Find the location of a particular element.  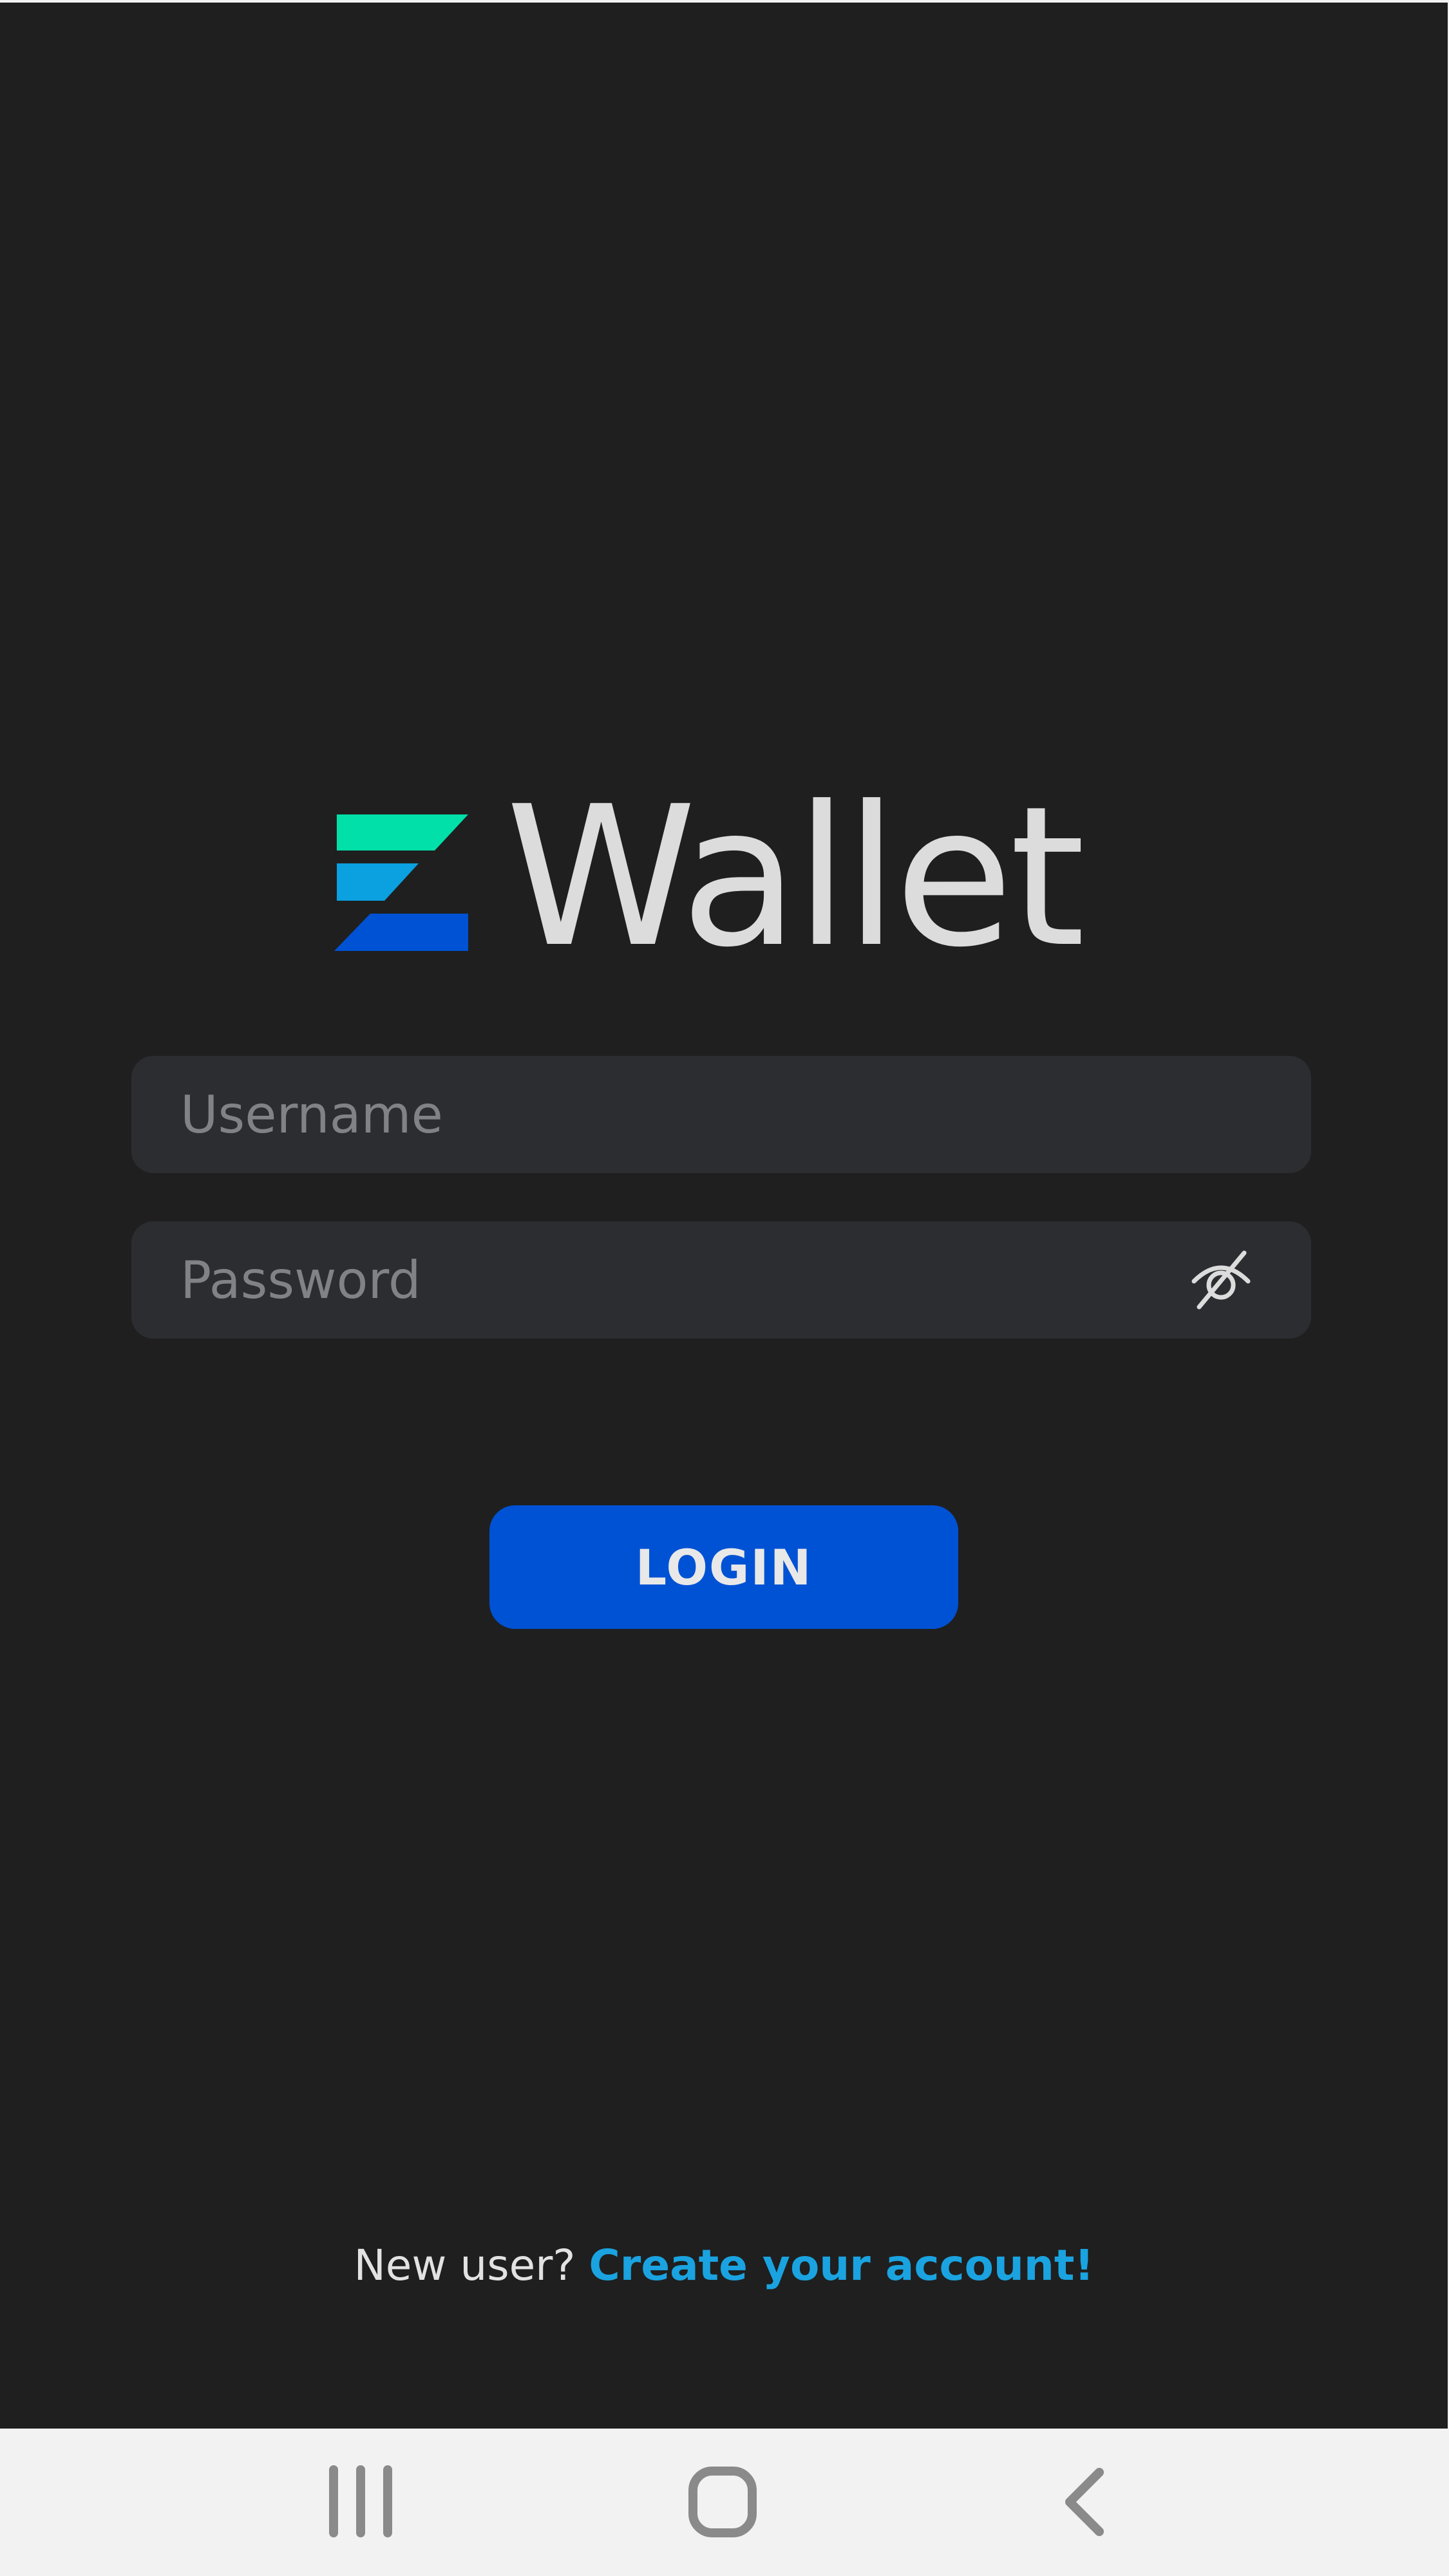

recent-apps-button is located at coordinates (361, 2502).